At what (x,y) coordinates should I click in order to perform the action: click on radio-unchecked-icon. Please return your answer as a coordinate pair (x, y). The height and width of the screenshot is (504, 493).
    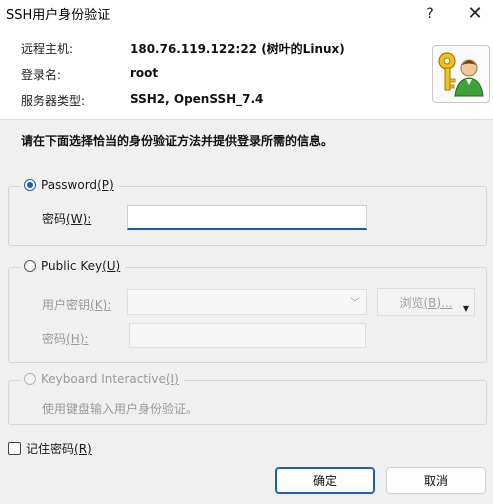
    Looking at the image, I should click on (30, 266).